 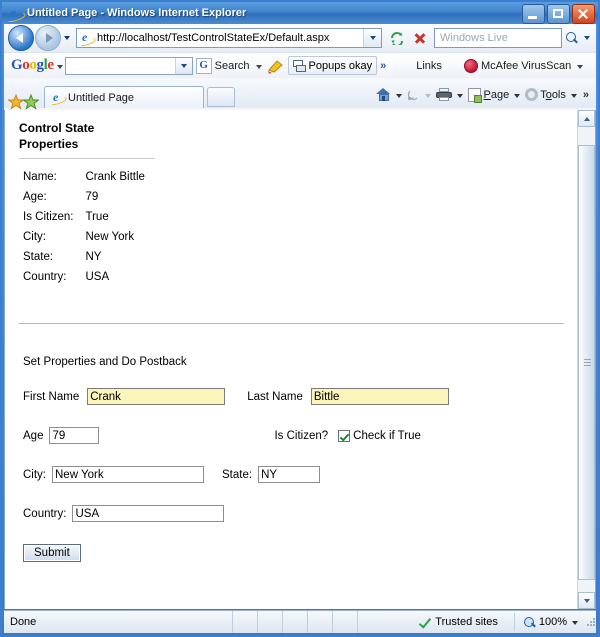 What do you see at coordinates (533, 14) in the screenshot?
I see `minimize-button` at bounding box center [533, 14].